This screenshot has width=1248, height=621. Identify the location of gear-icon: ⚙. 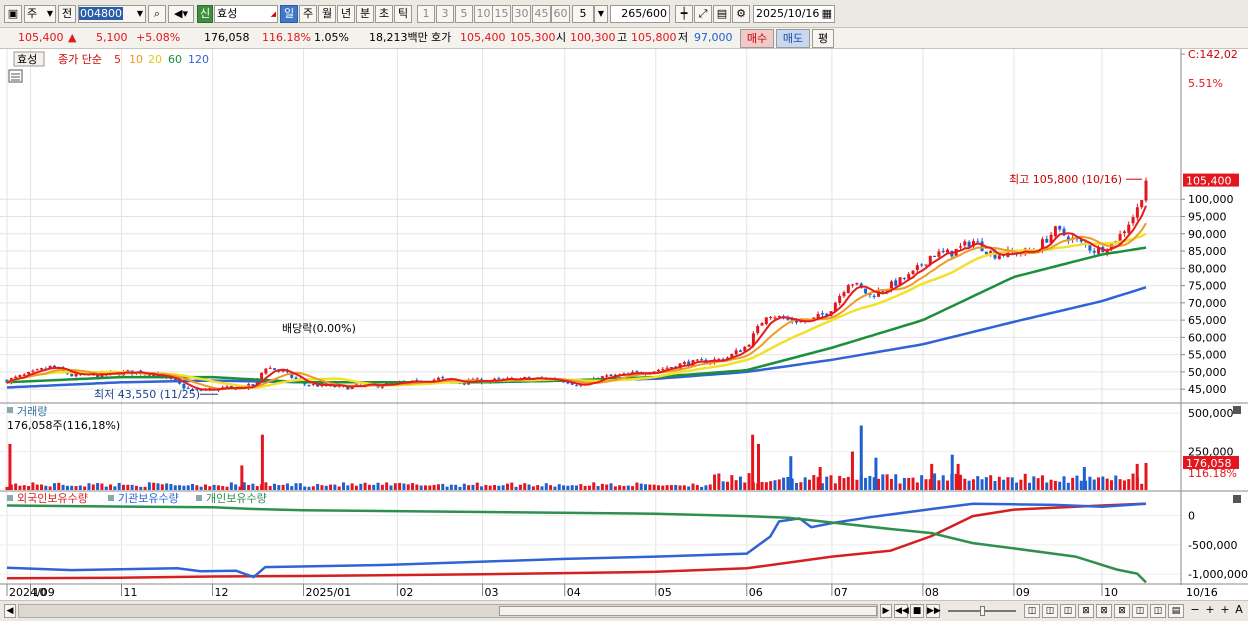
(741, 14).